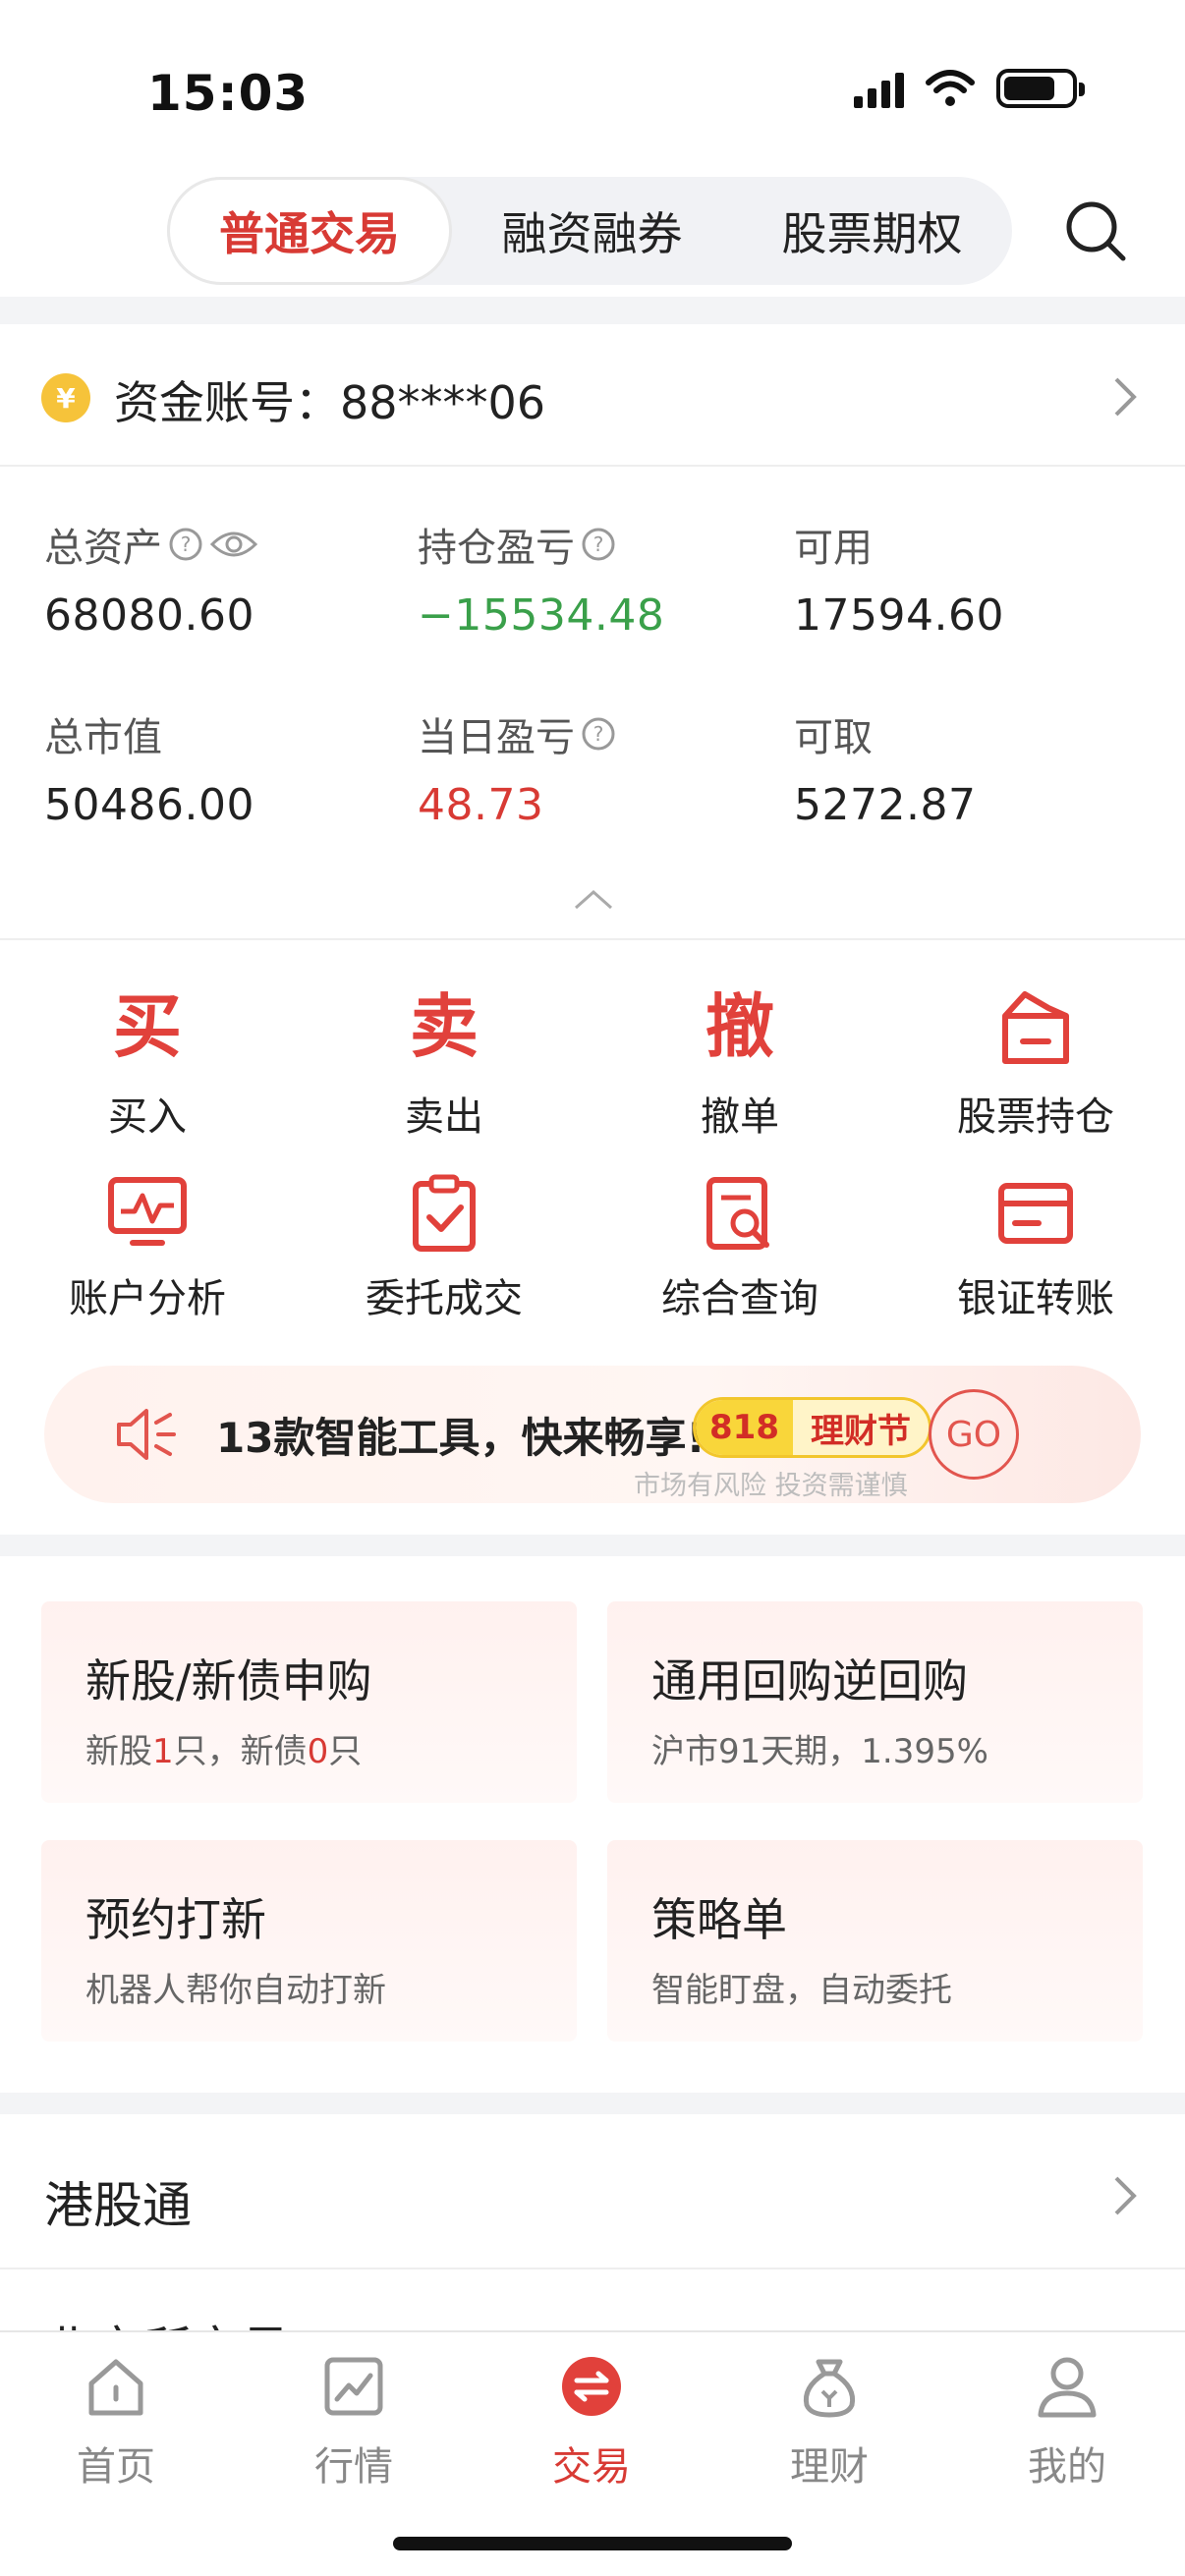  I want to click on menu-sell: 卖 卖出, so click(445, 1062).